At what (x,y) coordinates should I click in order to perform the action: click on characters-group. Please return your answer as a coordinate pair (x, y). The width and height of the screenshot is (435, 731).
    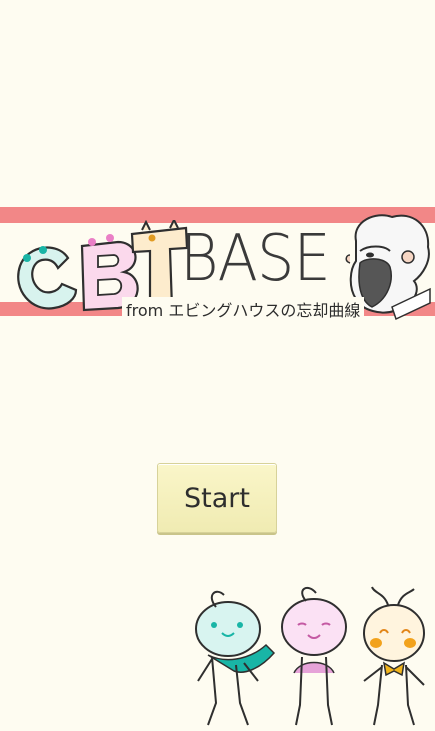
    Looking at the image, I should click on (310, 656).